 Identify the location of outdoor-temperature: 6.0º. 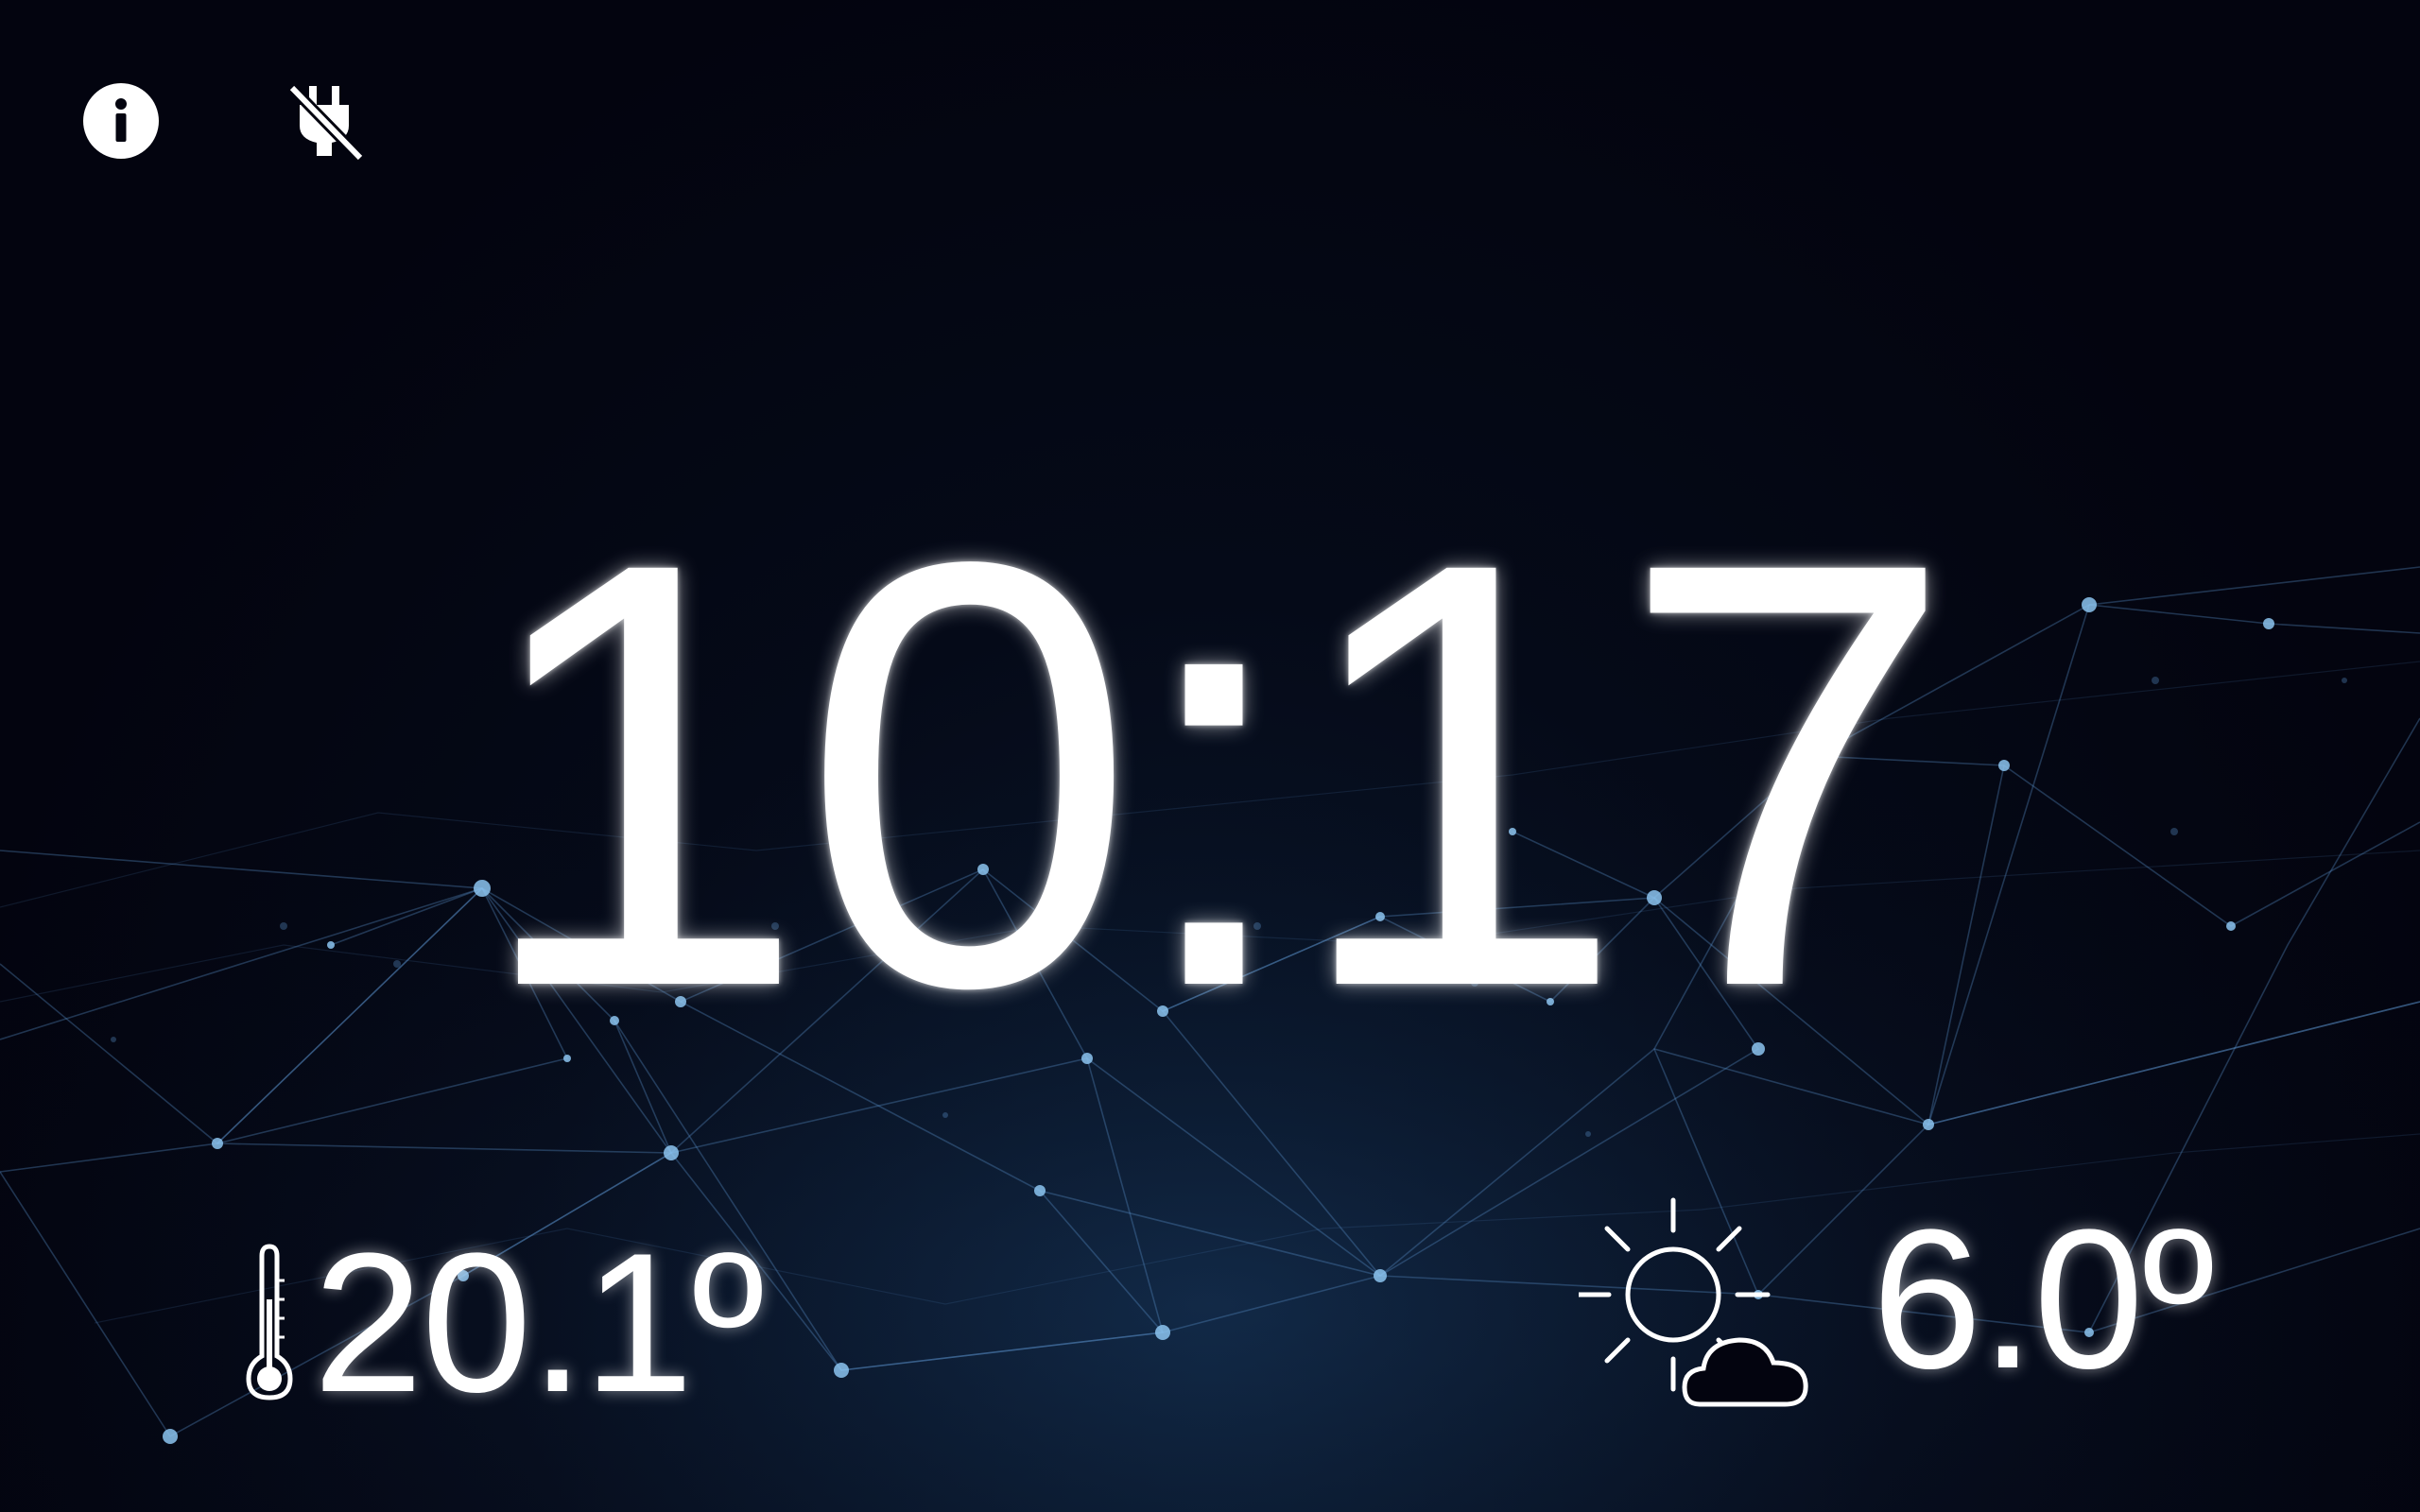
(1897, 1303).